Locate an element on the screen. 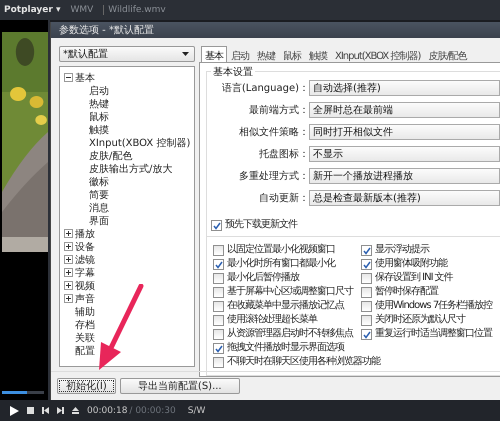 Image resolution: width=500 pixels, height=421 pixels. checkbox-label: 使用窗体吸附功能 is located at coordinates (411, 263).